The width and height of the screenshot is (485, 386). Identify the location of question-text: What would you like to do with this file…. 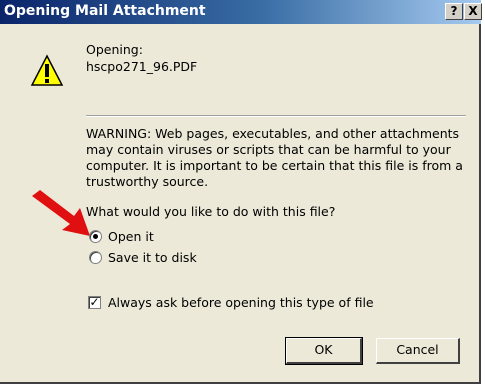
(211, 211).